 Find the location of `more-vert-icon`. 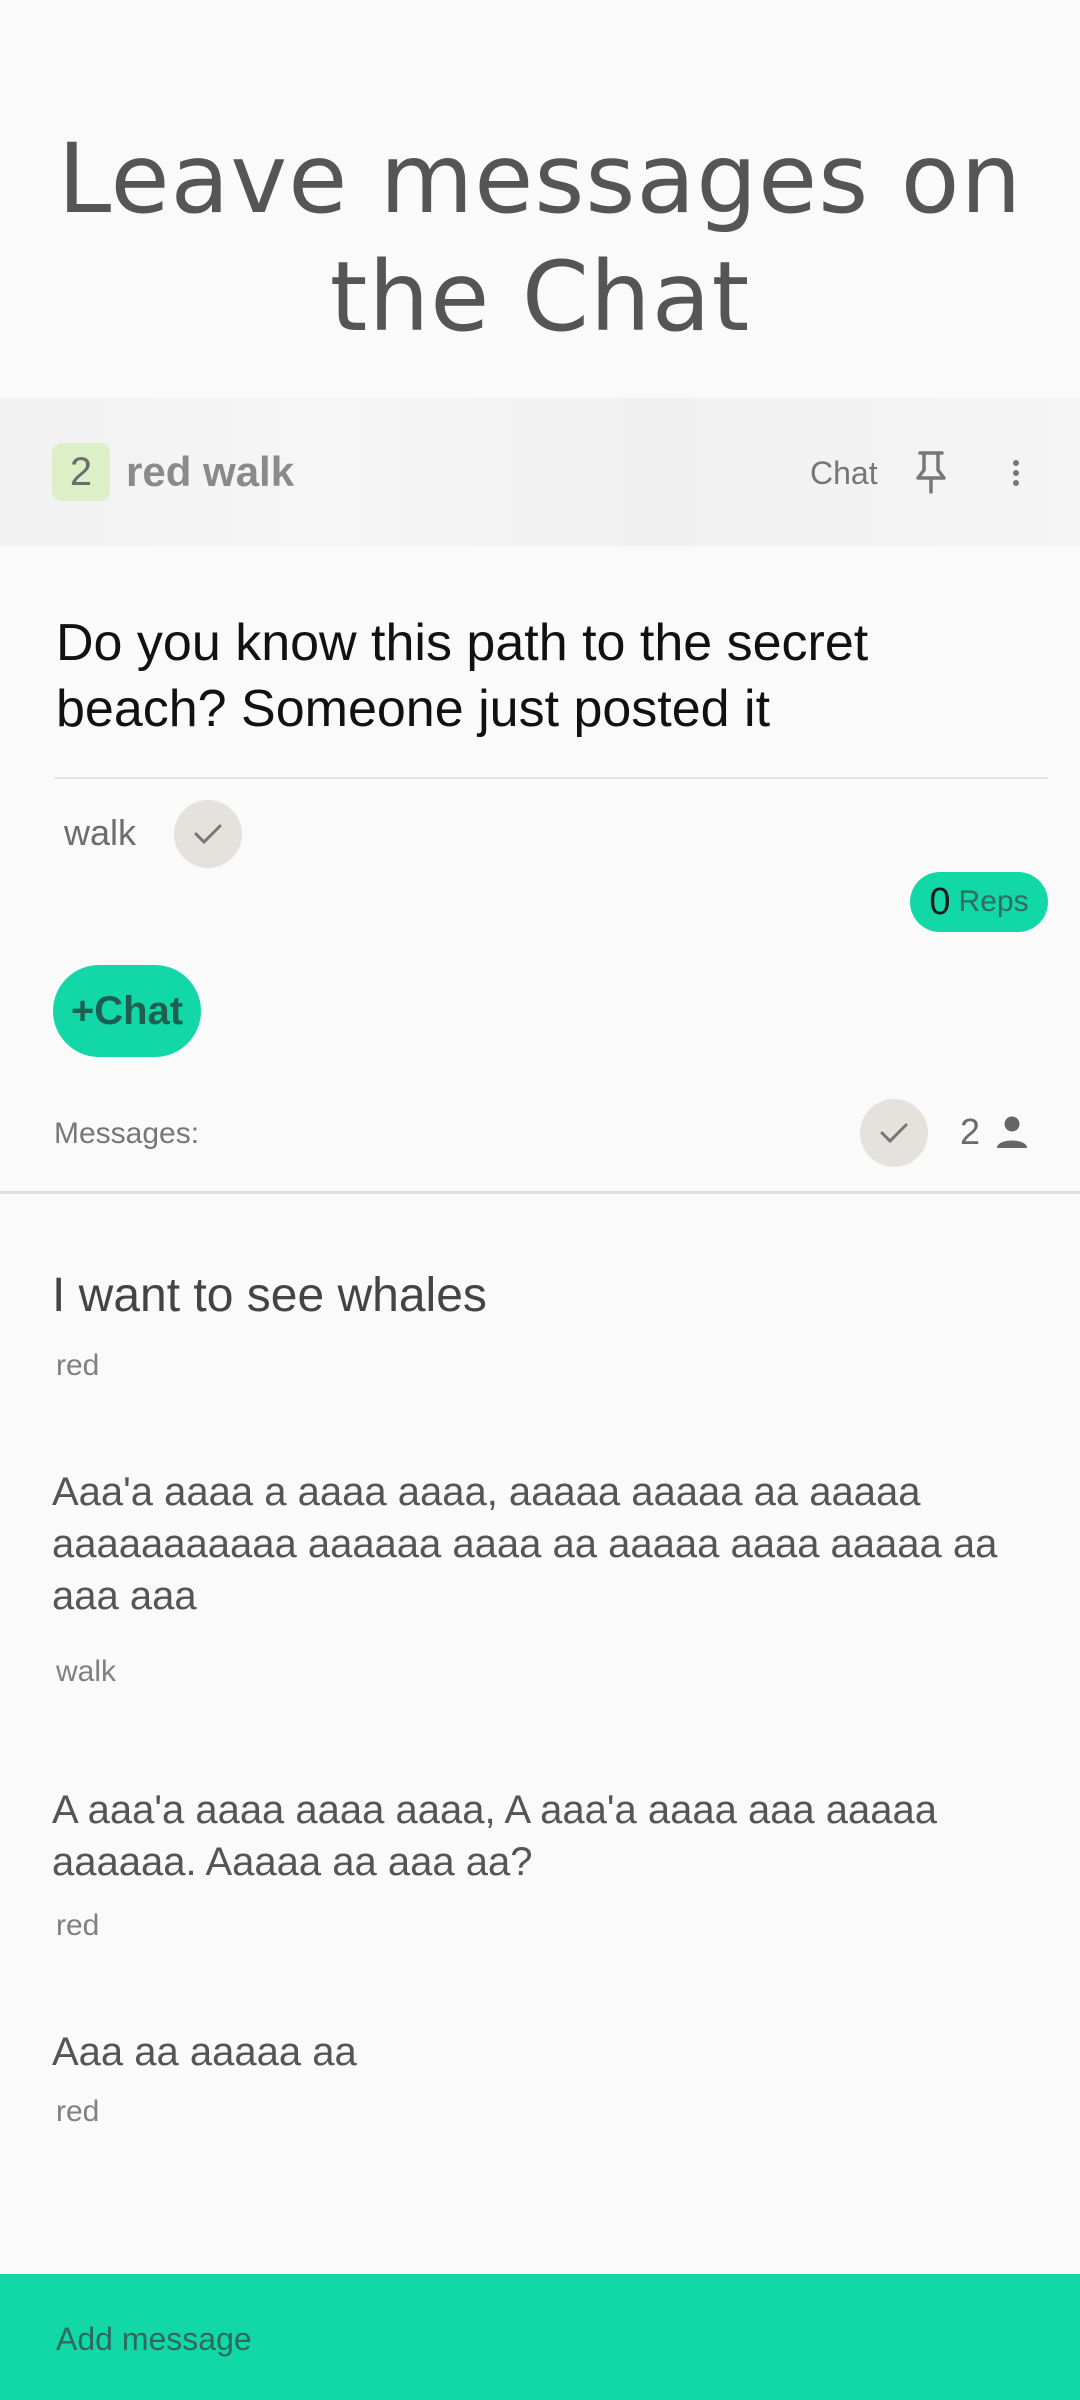

more-vert-icon is located at coordinates (1016, 473).